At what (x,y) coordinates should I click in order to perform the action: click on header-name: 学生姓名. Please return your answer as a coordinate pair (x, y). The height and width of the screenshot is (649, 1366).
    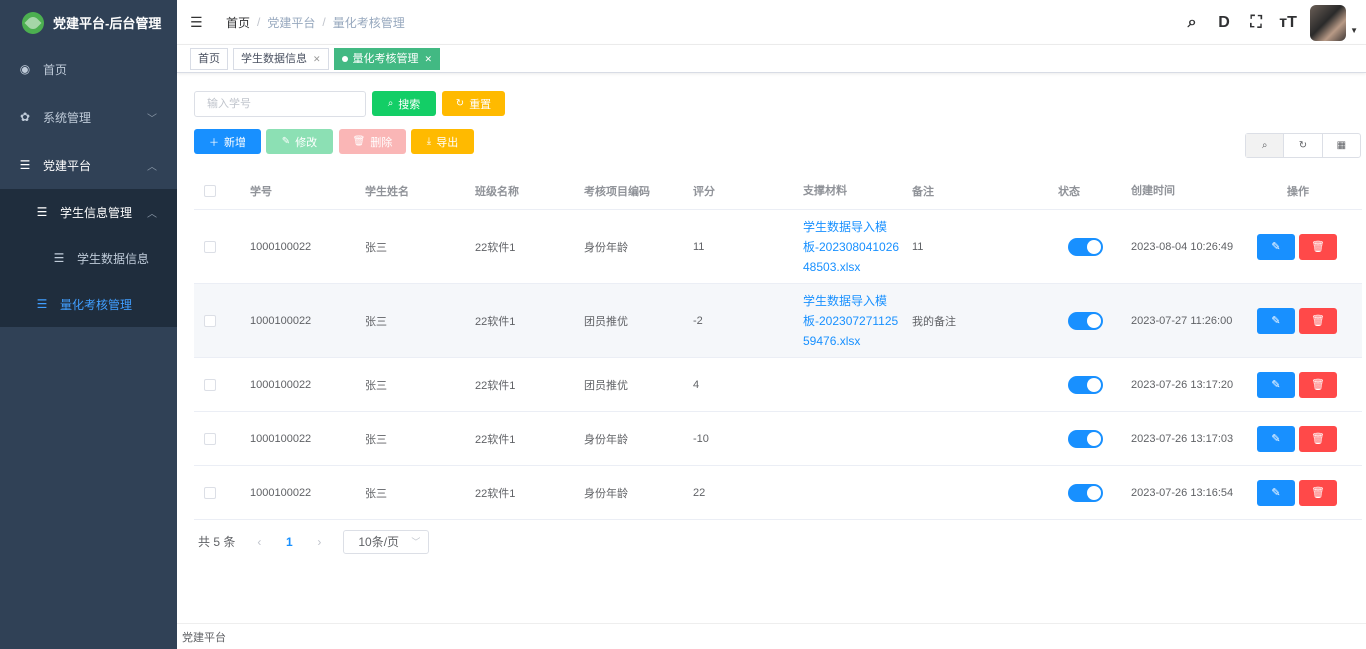
    Looking at the image, I should click on (387, 191).